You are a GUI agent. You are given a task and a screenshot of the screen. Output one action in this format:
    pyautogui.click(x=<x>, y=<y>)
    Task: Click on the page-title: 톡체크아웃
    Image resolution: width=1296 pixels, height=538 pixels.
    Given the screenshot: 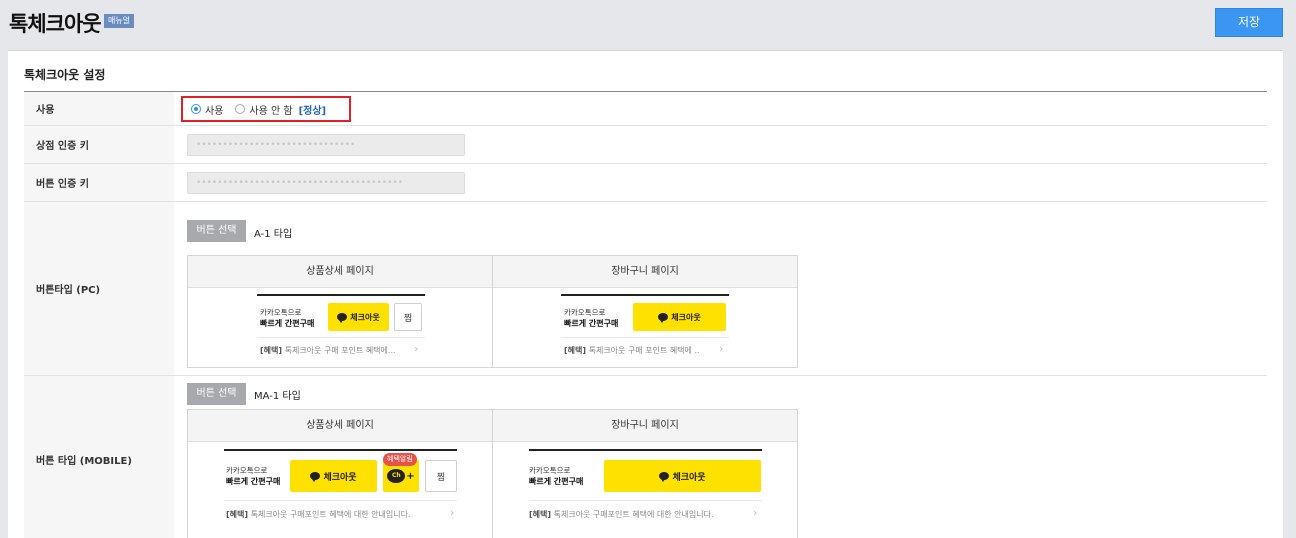 What is the action you would take?
    pyautogui.click(x=55, y=24)
    